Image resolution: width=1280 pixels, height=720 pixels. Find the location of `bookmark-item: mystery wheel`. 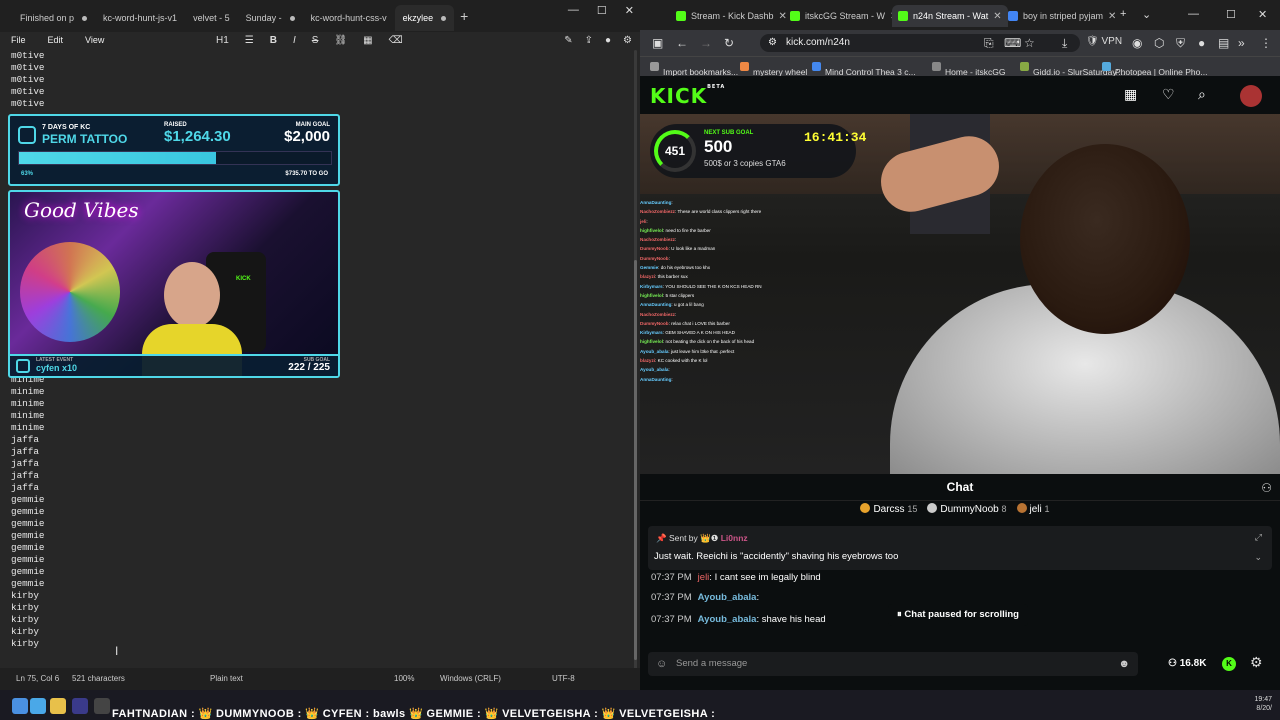

bookmark-item: mystery wheel is located at coordinates (773, 69).